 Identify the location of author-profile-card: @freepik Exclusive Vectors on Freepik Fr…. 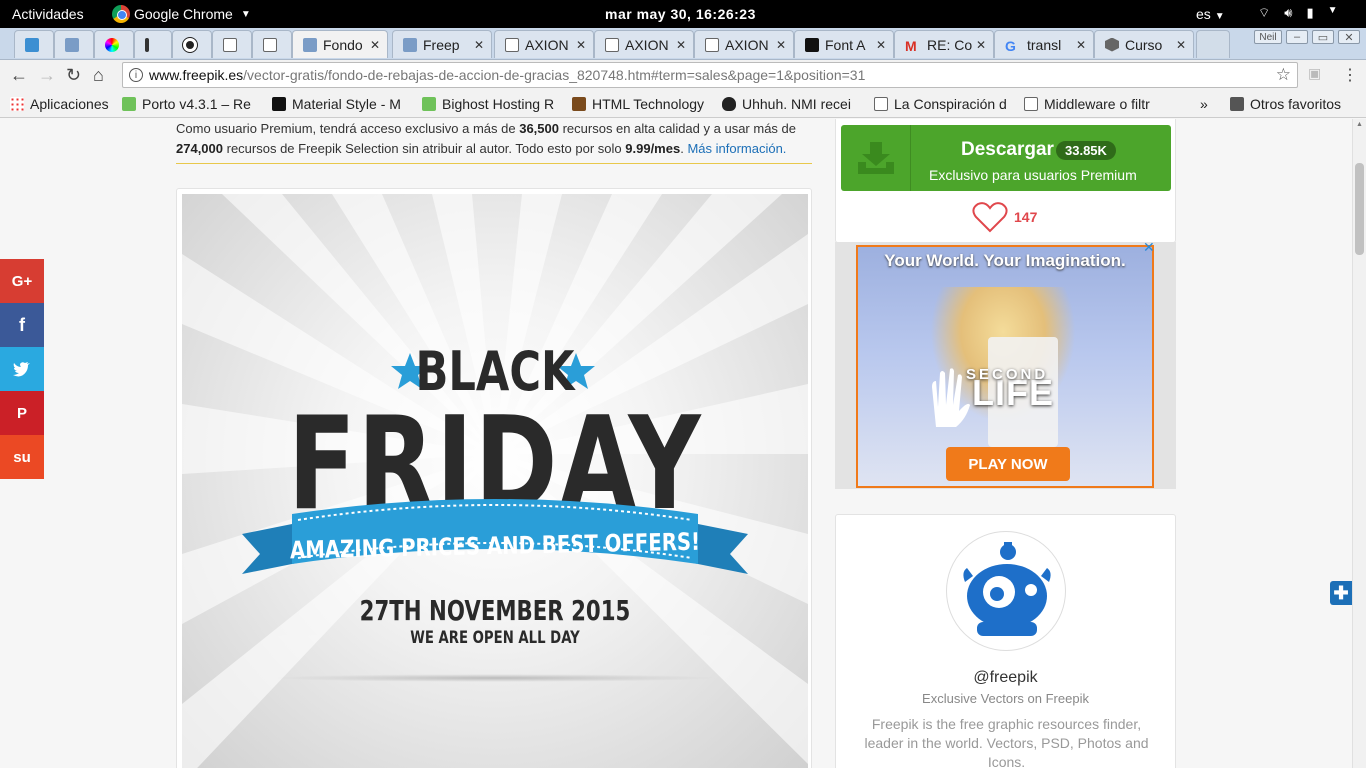
(1005, 641).